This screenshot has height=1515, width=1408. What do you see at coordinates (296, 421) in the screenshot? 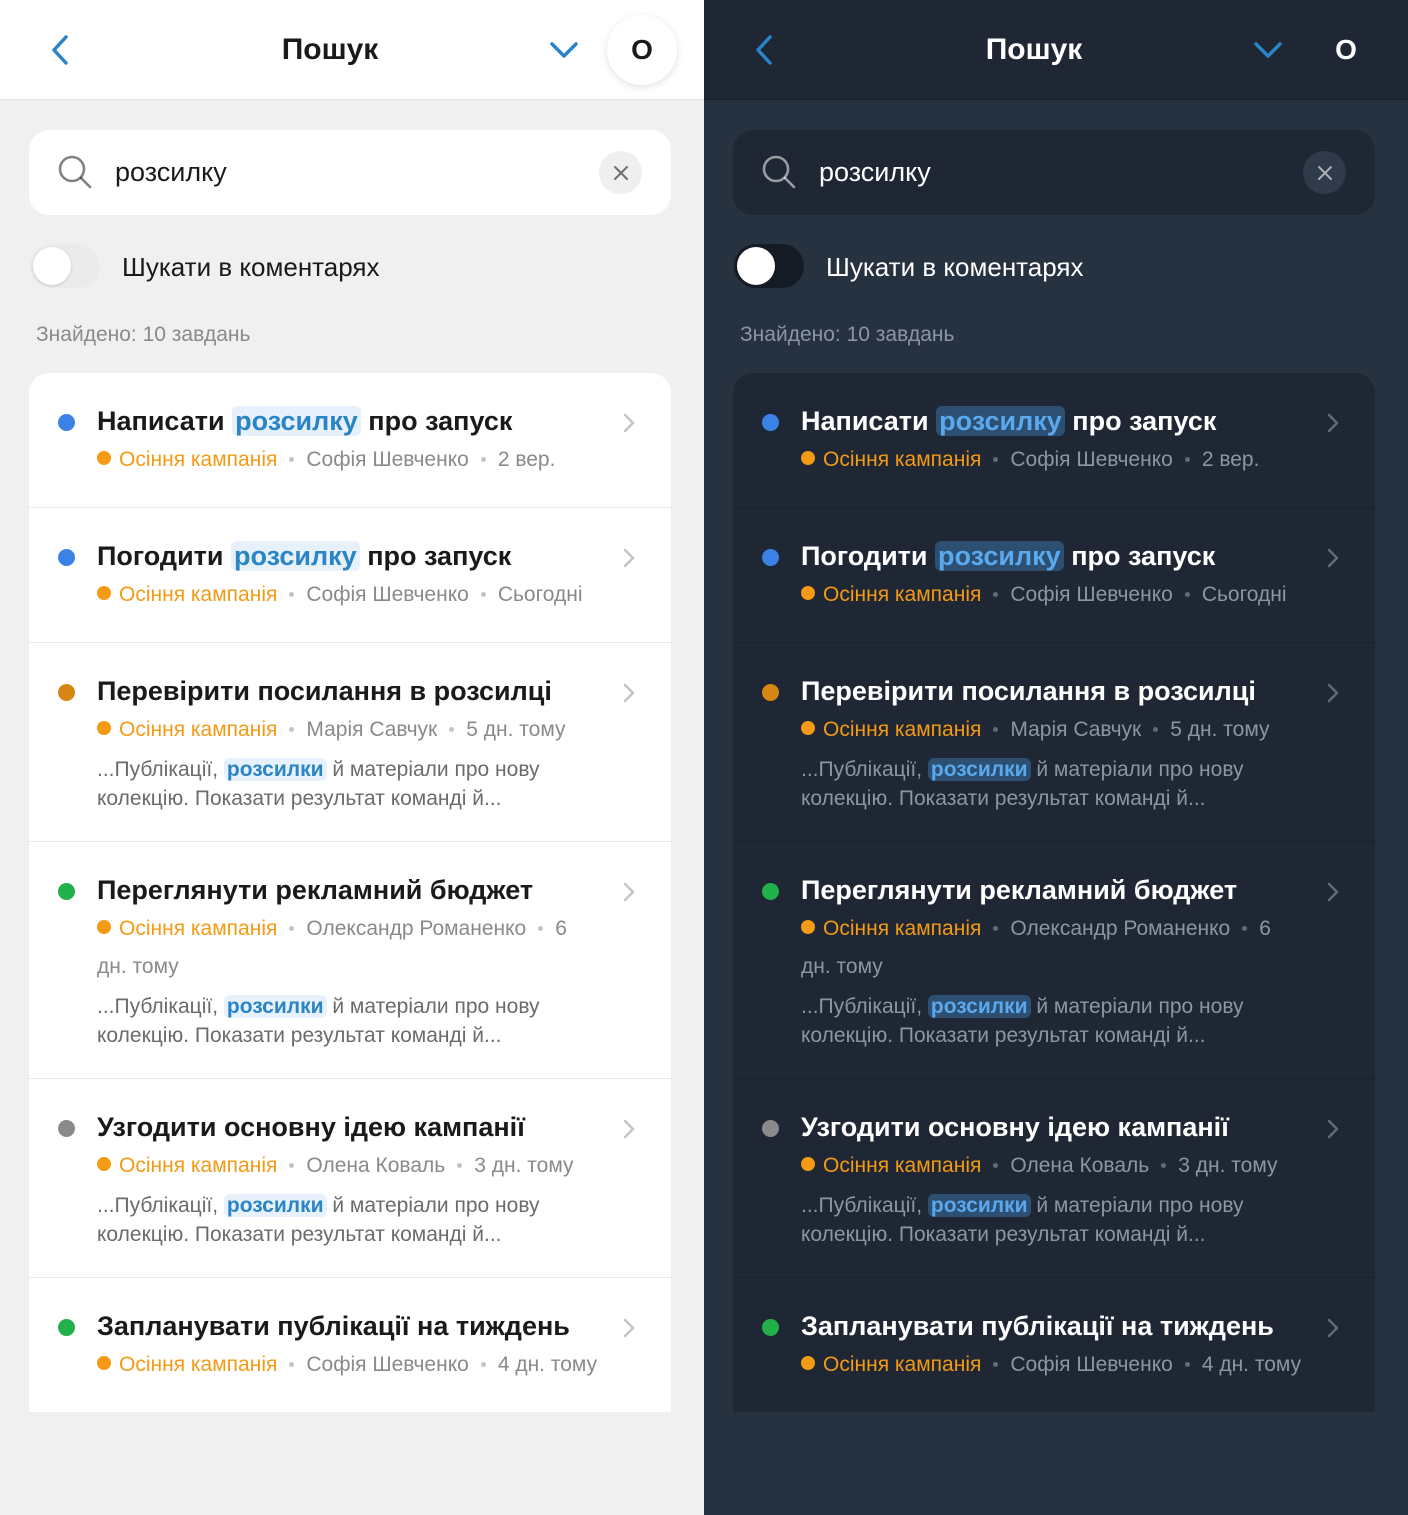
I see `search-highlight: розсилку` at bounding box center [296, 421].